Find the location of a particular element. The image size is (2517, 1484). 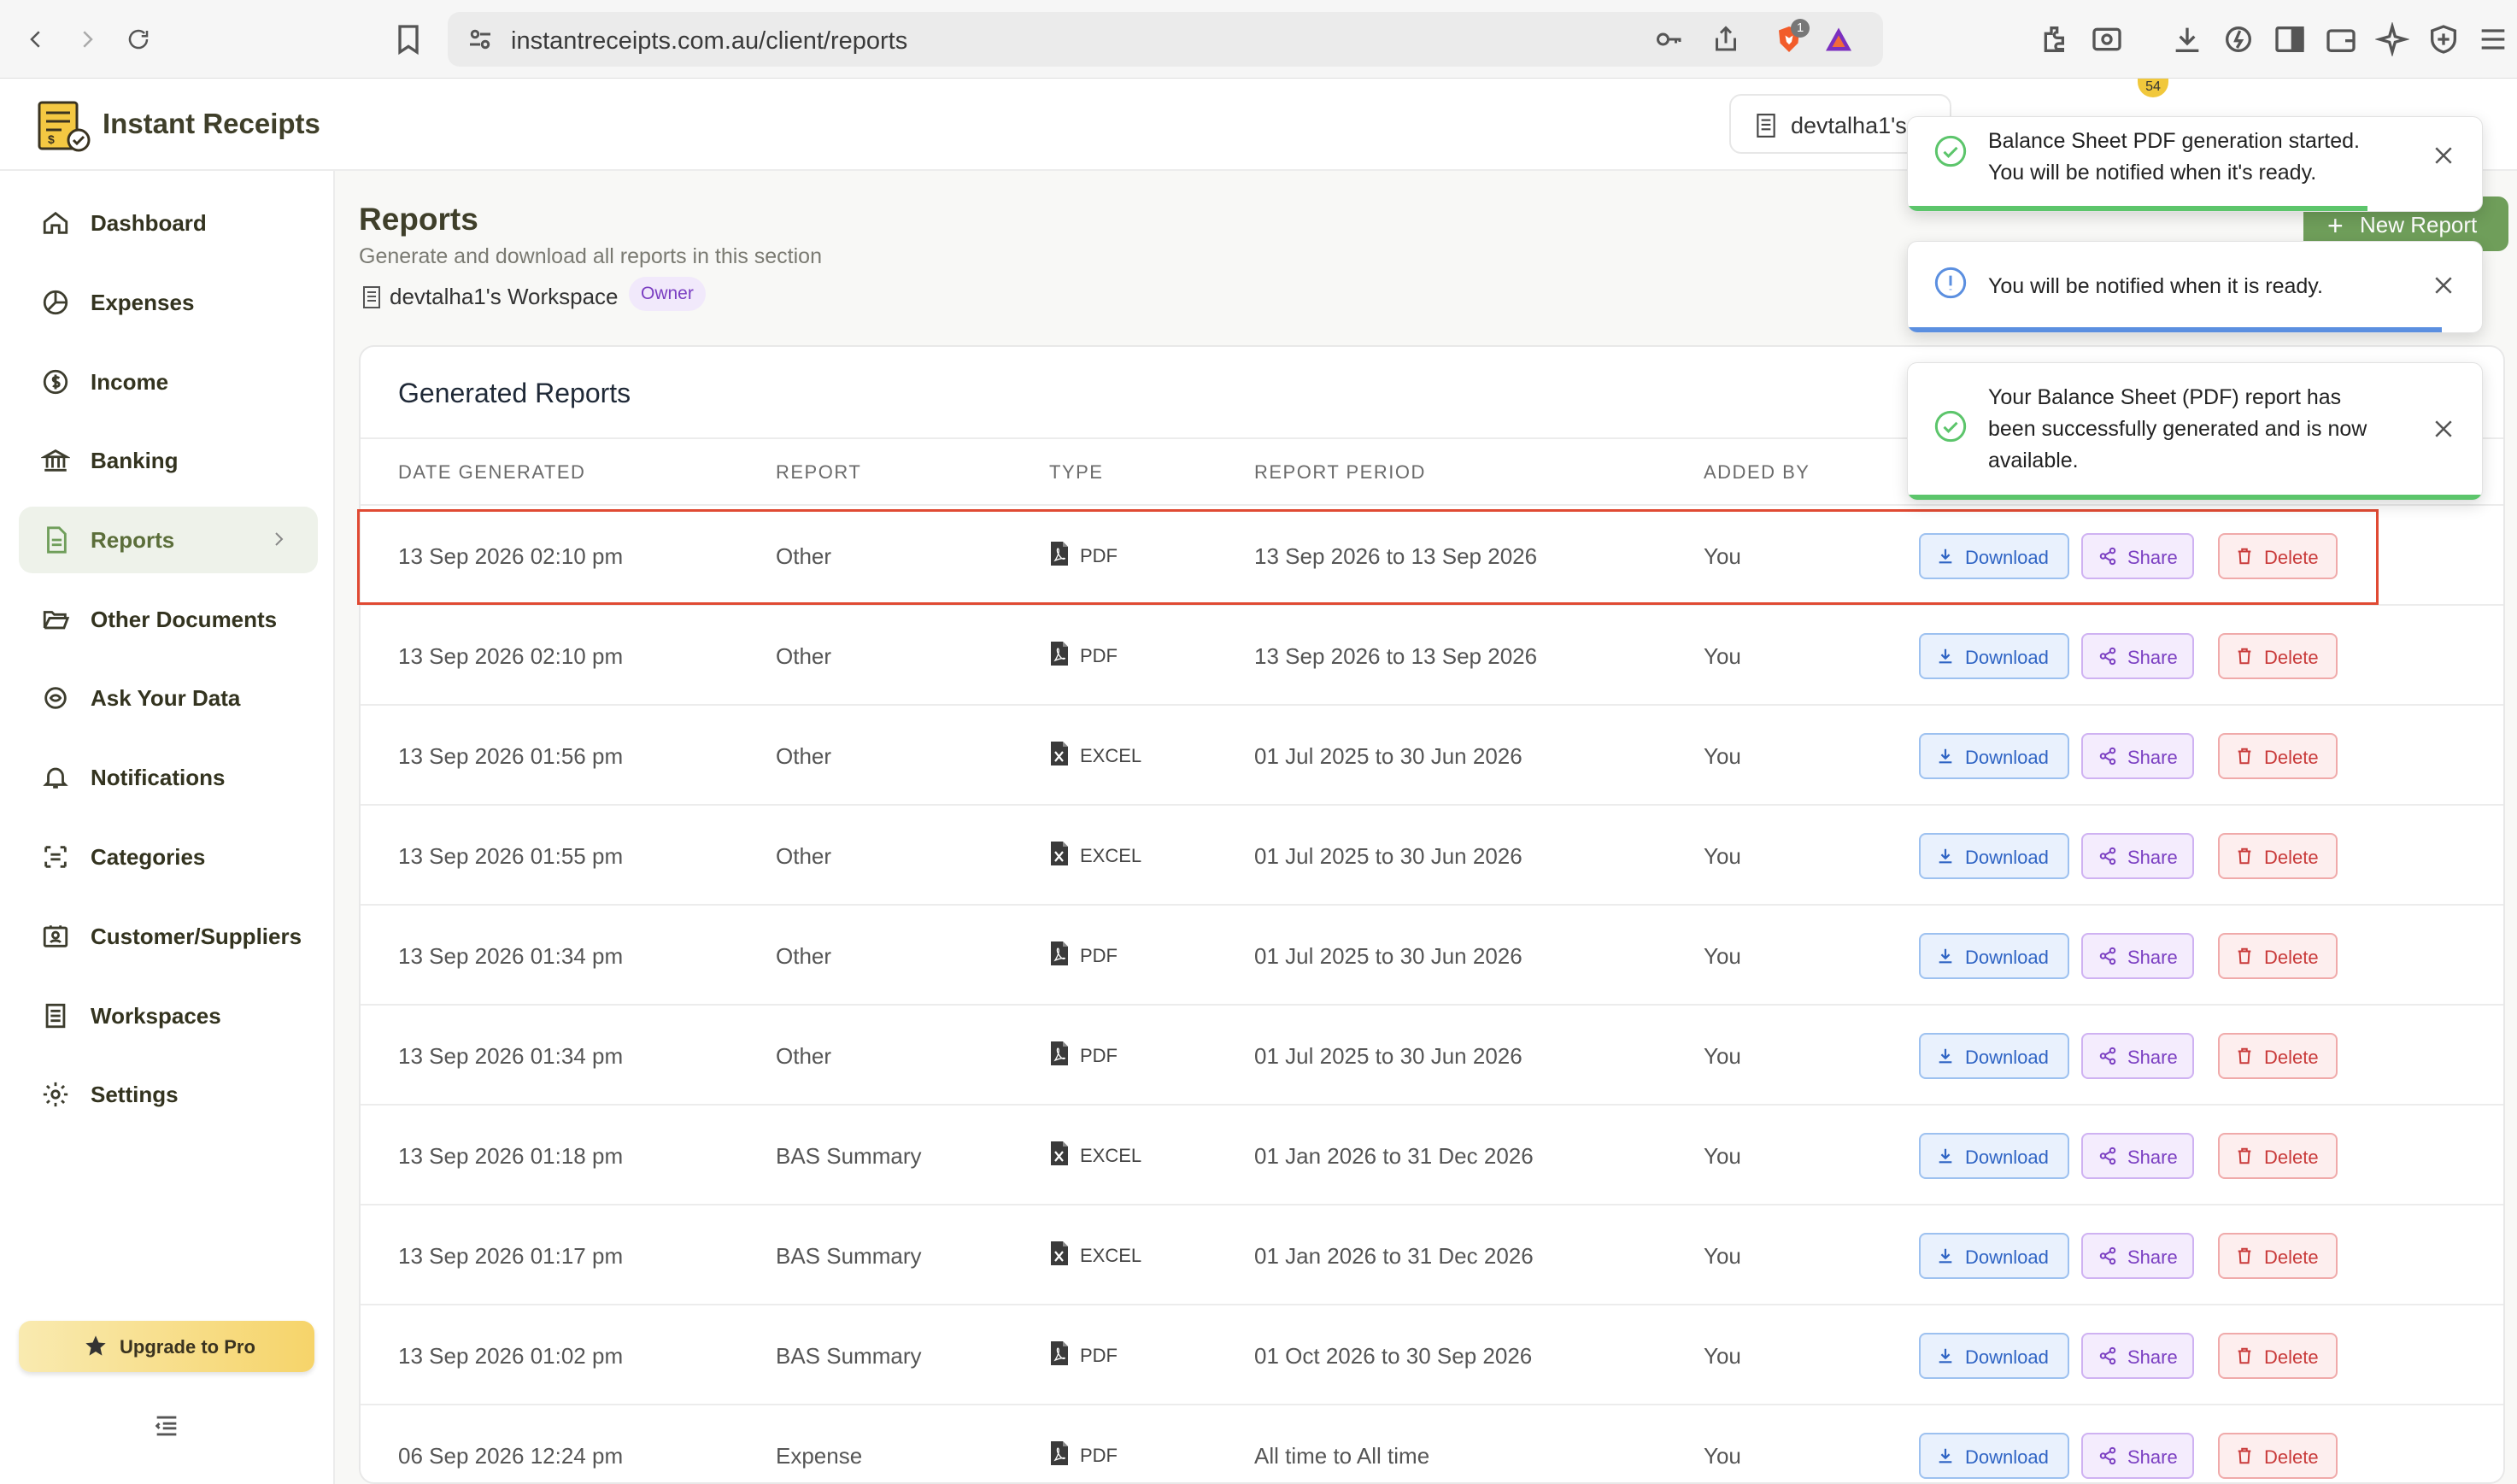

column-header: DATE GENERATED is located at coordinates (491, 472).